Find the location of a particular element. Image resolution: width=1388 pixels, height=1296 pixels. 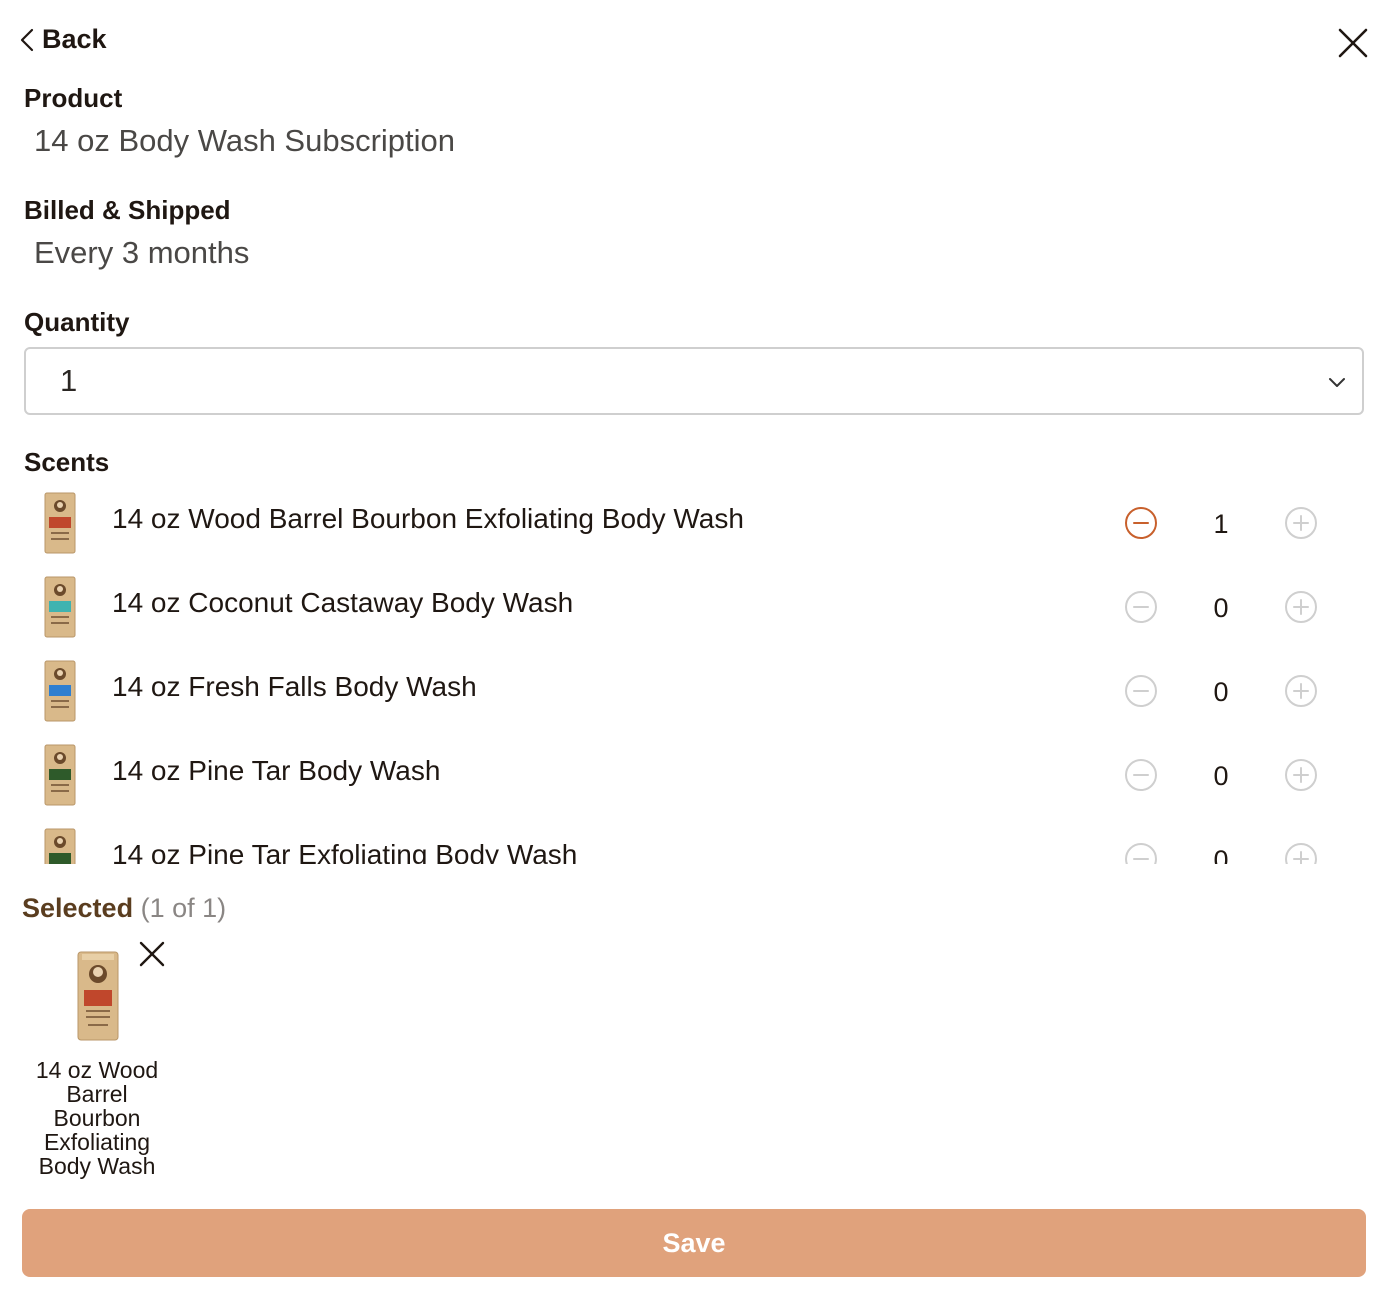

modal-header: Back is located at coordinates (694, 40).